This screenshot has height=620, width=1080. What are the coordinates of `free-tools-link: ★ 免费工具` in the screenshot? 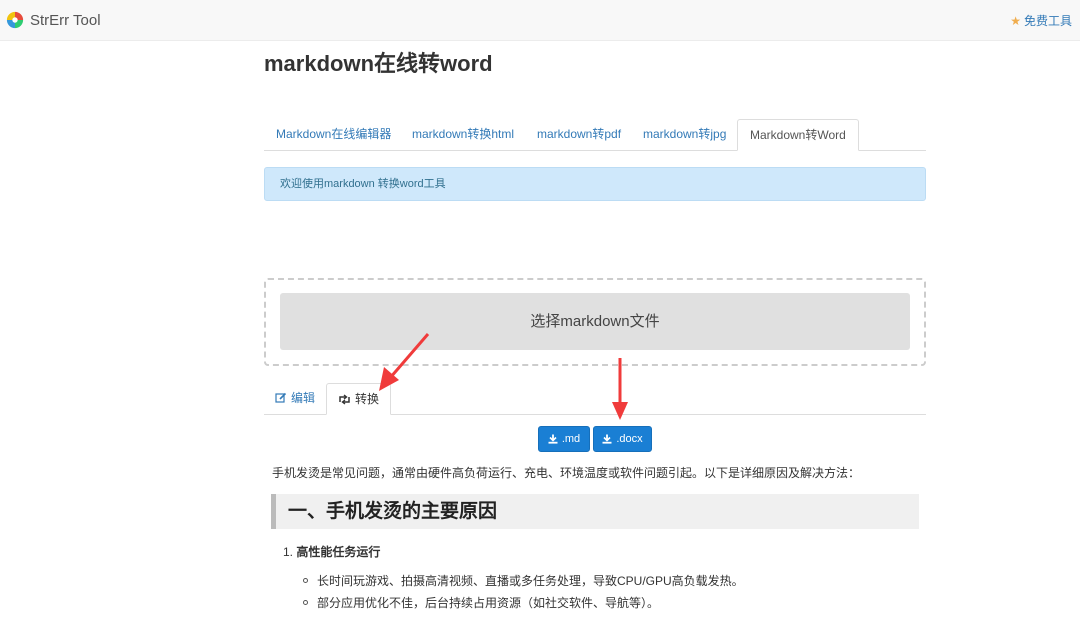 It's located at (1041, 20).